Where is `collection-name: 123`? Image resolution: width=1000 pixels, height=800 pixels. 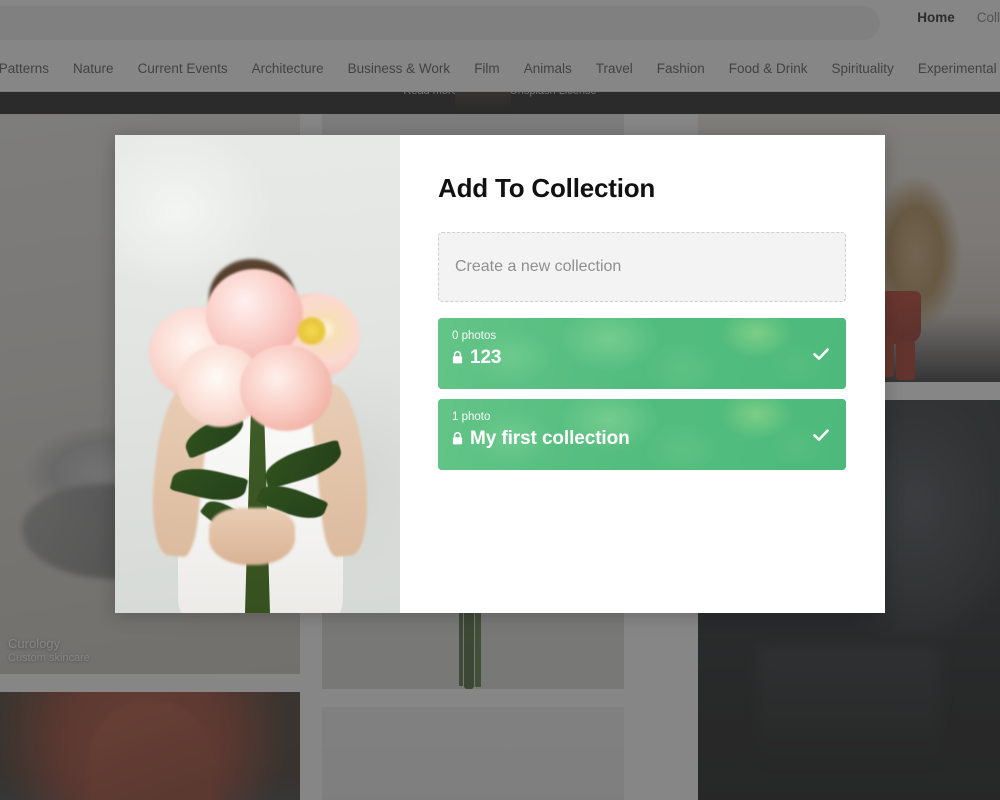 collection-name: 123 is located at coordinates (486, 357).